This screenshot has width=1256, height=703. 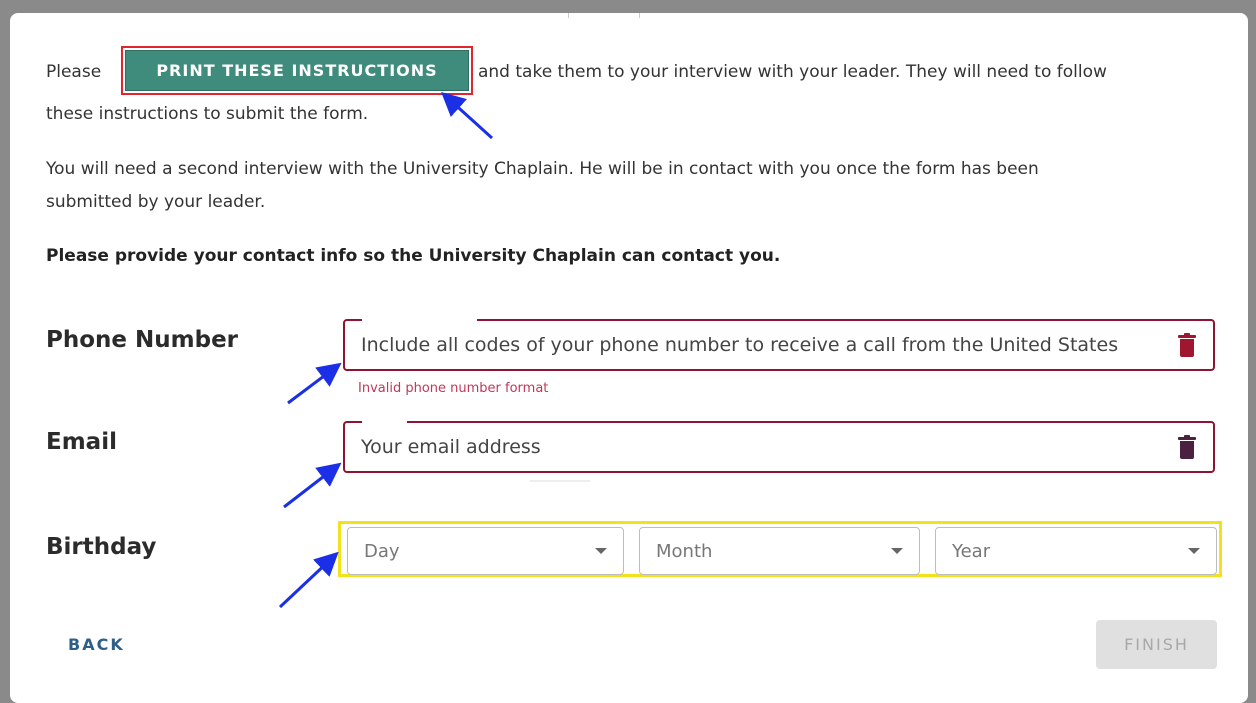 I want to click on intro-line-2: these instructions to submit the form., so click(x=207, y=114).